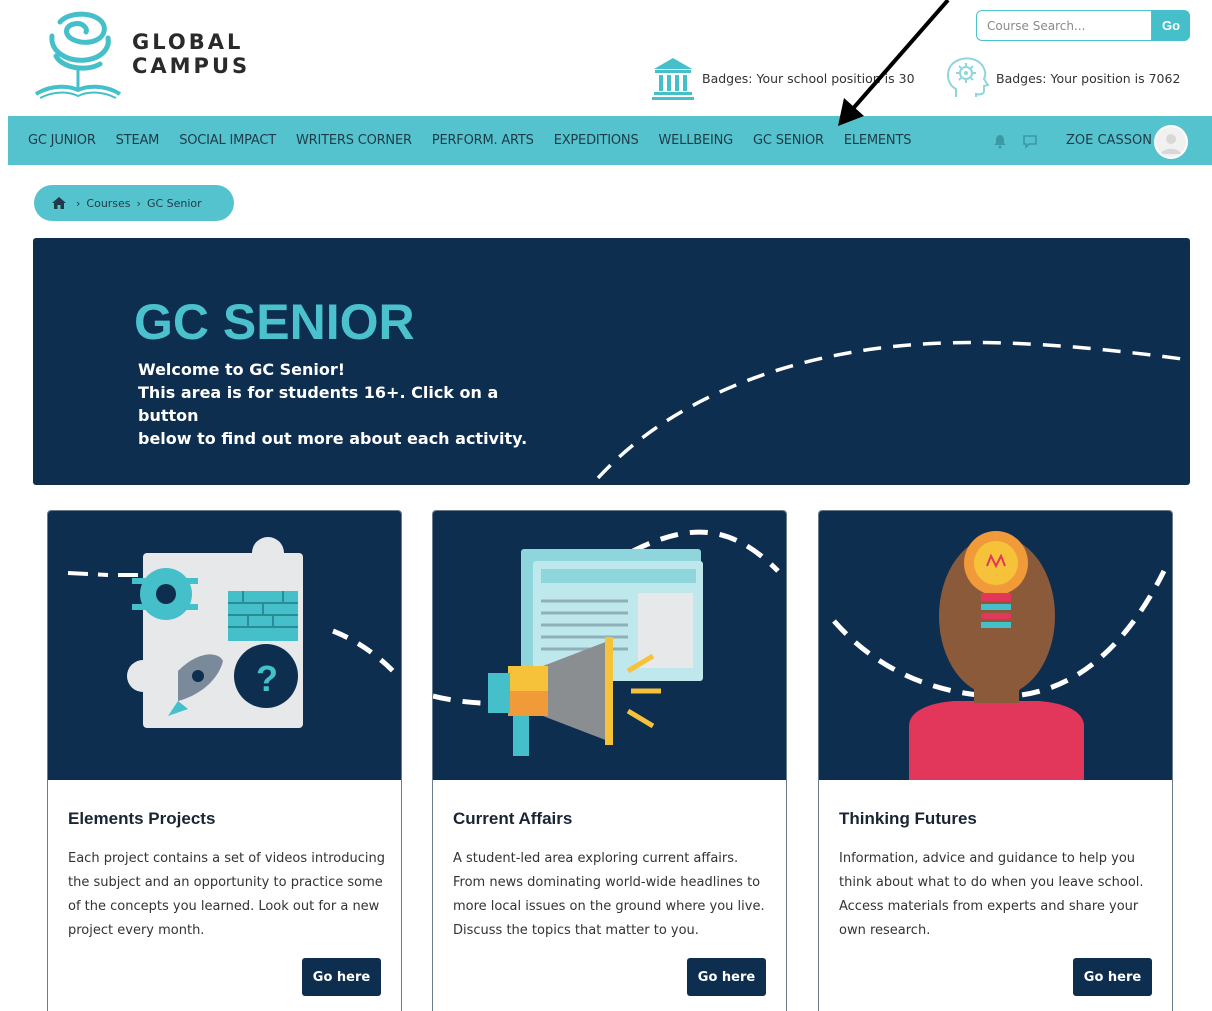 This screenshot has height=1011, width=1212. I want to click on head-gear-icon, so click(968, 77).